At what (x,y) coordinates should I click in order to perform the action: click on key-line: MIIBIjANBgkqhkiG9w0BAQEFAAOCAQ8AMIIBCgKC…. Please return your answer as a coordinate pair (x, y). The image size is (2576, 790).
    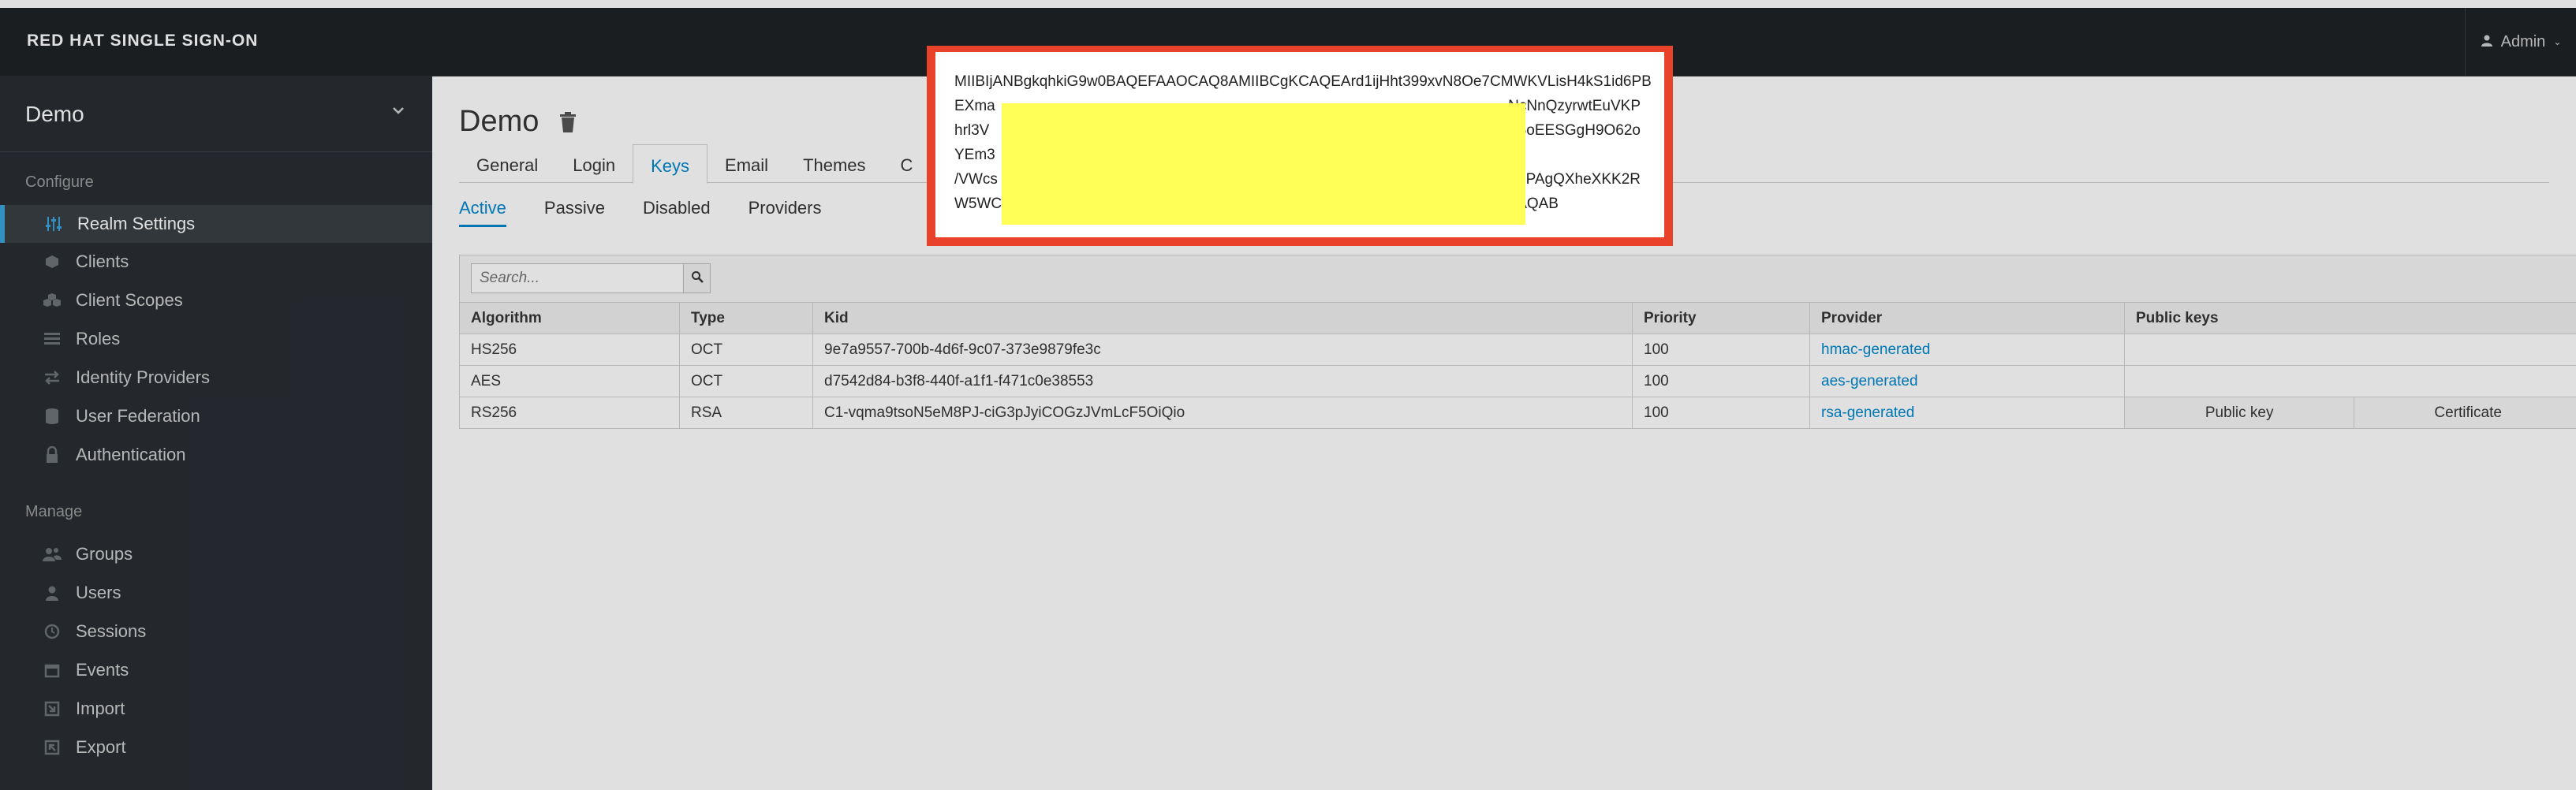
    Looking at the image, I should click on (1303, 81).